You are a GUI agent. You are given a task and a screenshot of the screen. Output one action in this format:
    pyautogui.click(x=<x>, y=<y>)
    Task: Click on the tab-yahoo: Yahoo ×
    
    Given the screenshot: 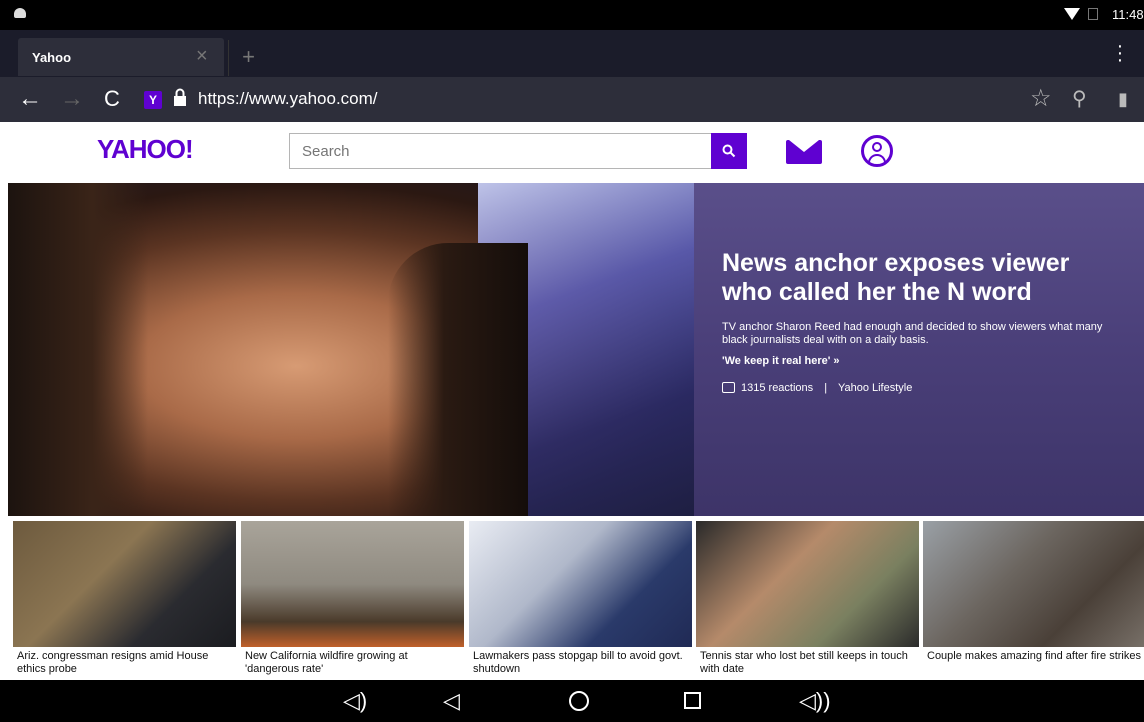 What is the action you would take?
    pyautogui.click(x=121, y=57)
    